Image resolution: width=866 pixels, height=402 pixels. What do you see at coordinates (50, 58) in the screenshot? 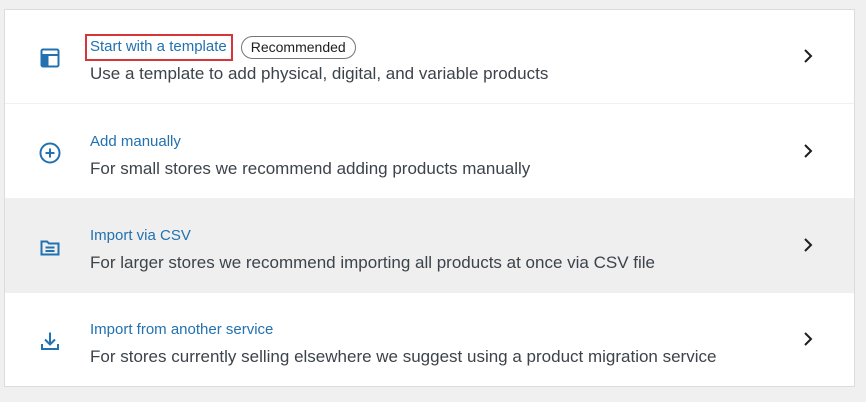
I see `layout-template-icon` at bounding box center [50, 58].